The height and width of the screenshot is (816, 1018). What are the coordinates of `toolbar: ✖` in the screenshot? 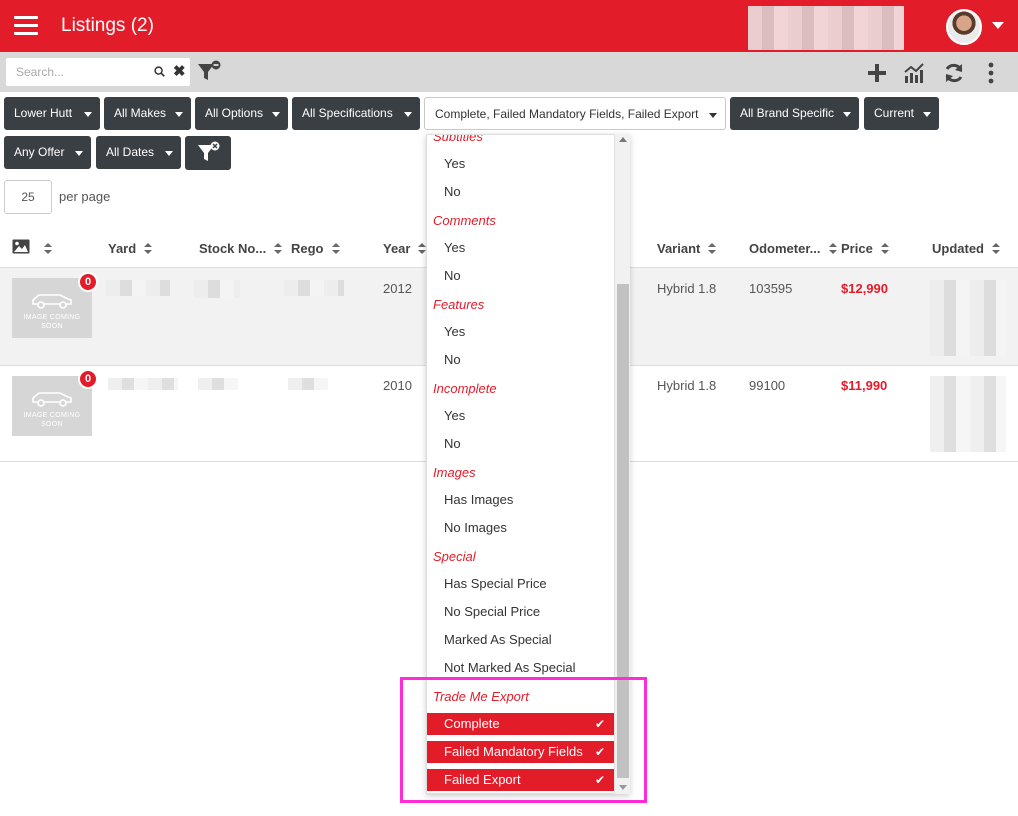 It's located at (509, 72).